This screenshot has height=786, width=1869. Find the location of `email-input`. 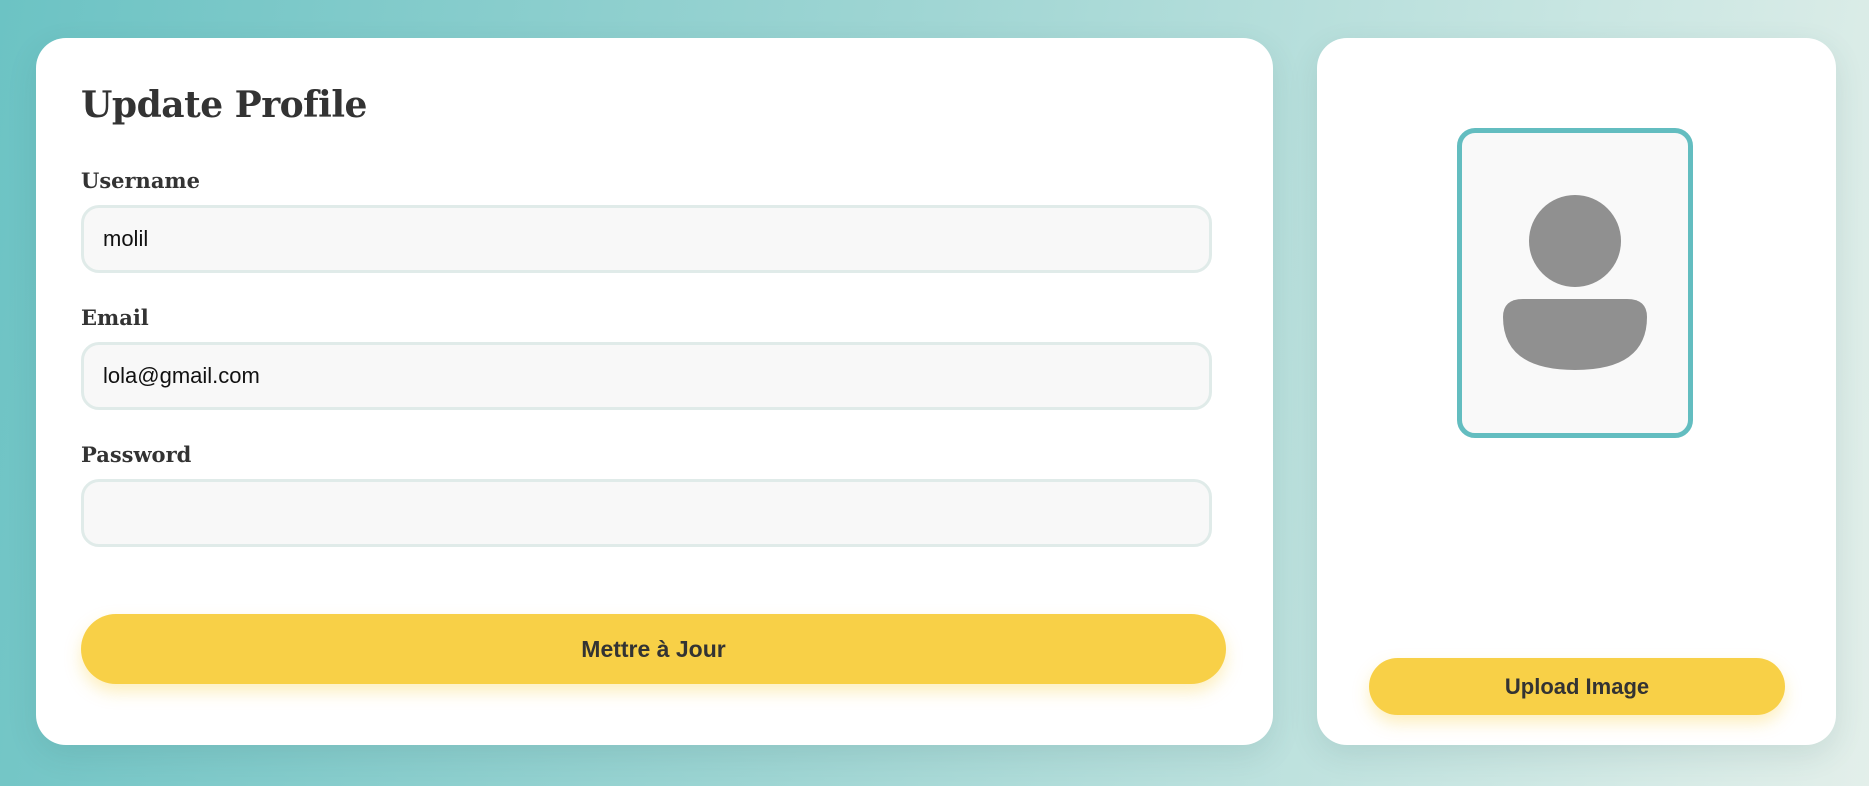

email-input is located at coordinates (646, 376).